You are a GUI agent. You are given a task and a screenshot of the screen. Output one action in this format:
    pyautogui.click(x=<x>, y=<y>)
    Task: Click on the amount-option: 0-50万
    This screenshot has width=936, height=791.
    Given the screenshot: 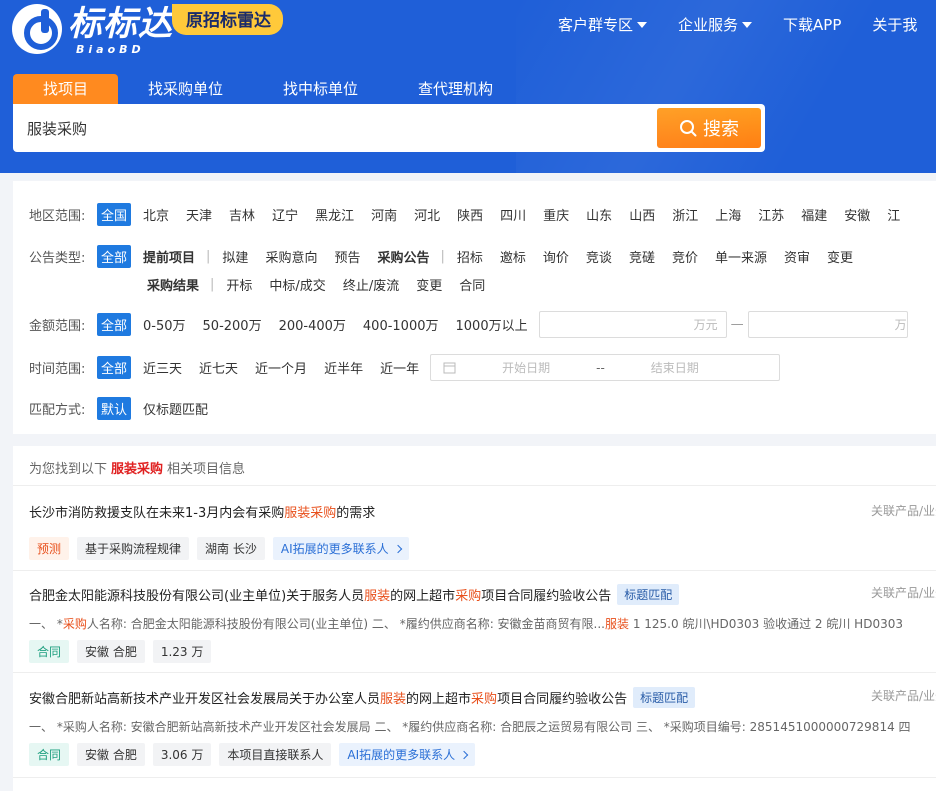 What is the action you would take?
    pyautogui.click(x=164, y=324)
    